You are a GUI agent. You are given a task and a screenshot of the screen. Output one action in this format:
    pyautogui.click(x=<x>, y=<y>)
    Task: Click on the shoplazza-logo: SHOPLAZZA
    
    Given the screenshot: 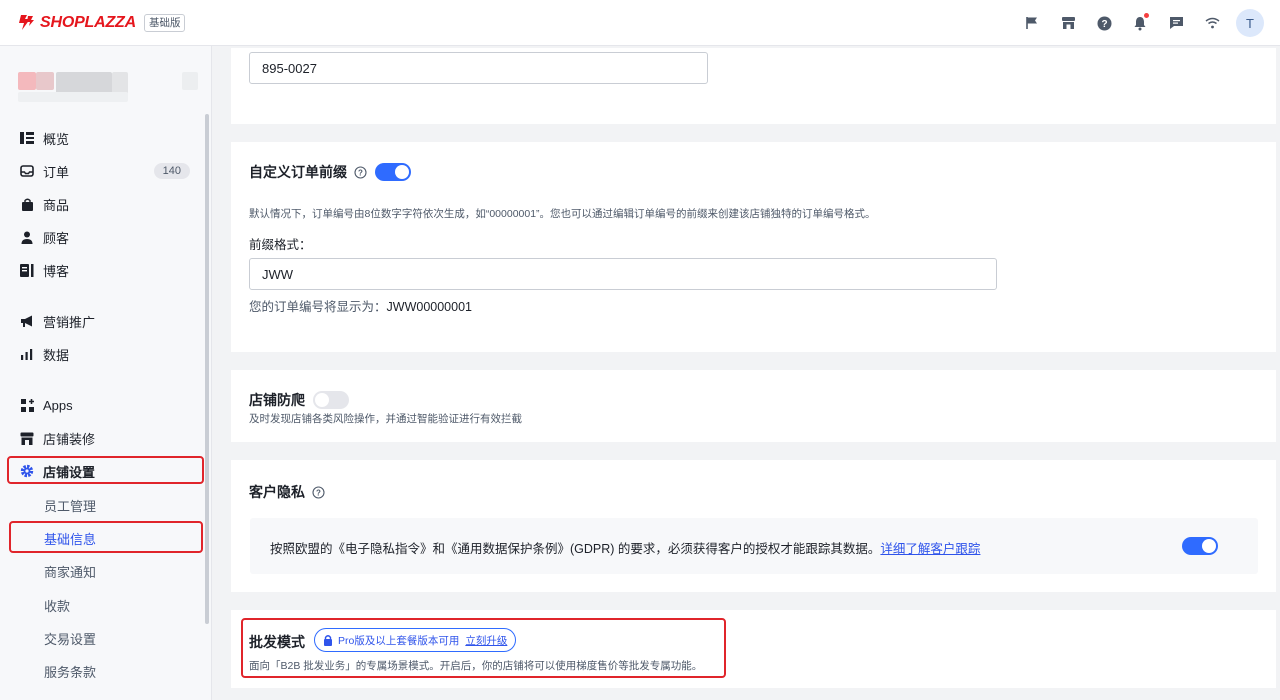 What is the action you would take?
    pyautogui.click(x=77, y=23)
    